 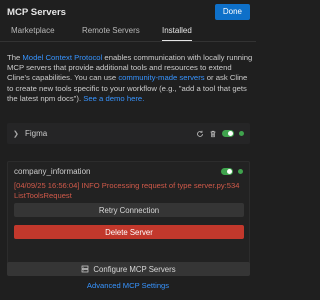 I want to click on tab-installed: Installed, so click(x=177, y=33).